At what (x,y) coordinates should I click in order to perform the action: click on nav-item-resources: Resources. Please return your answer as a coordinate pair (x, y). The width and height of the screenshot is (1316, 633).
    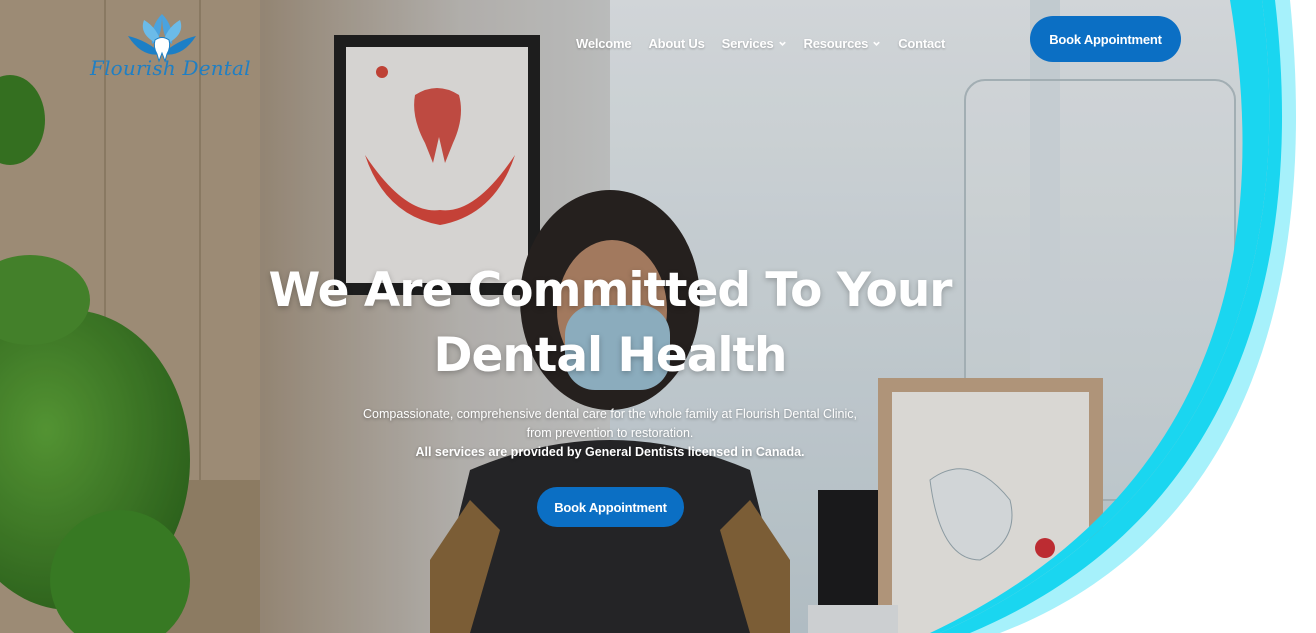
    Looking at the image, I should click on (843, 43).